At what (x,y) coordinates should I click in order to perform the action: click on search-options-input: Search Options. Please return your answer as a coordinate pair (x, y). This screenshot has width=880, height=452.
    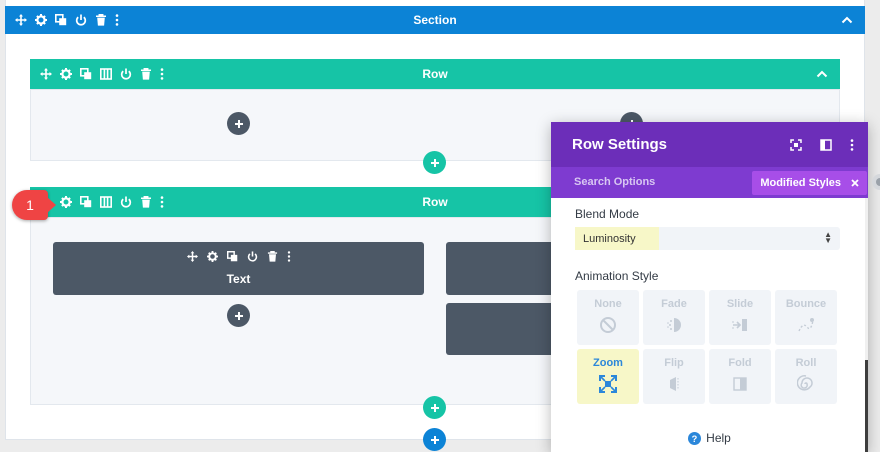
    Looking at the image, I should click on (614, 182).